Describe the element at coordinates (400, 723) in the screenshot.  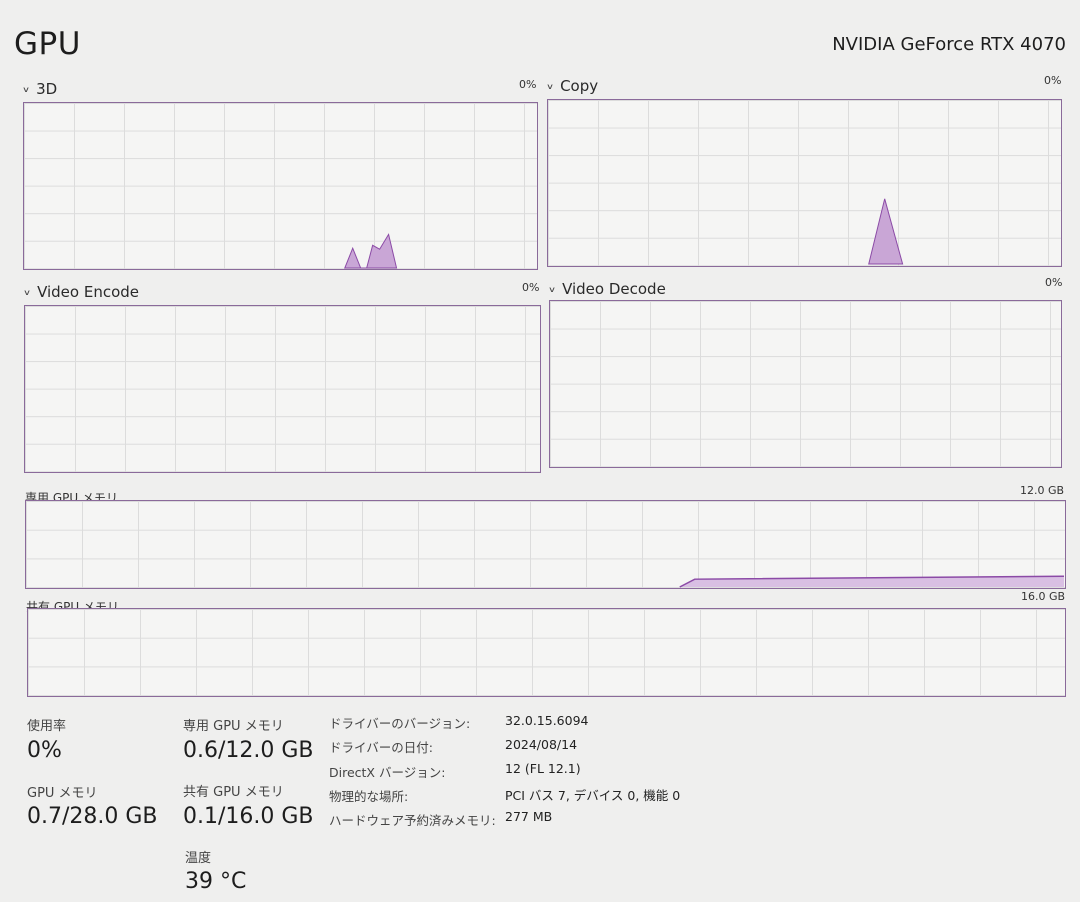
I see `driver-version-key: ドライバーのバージョン:` at that location.